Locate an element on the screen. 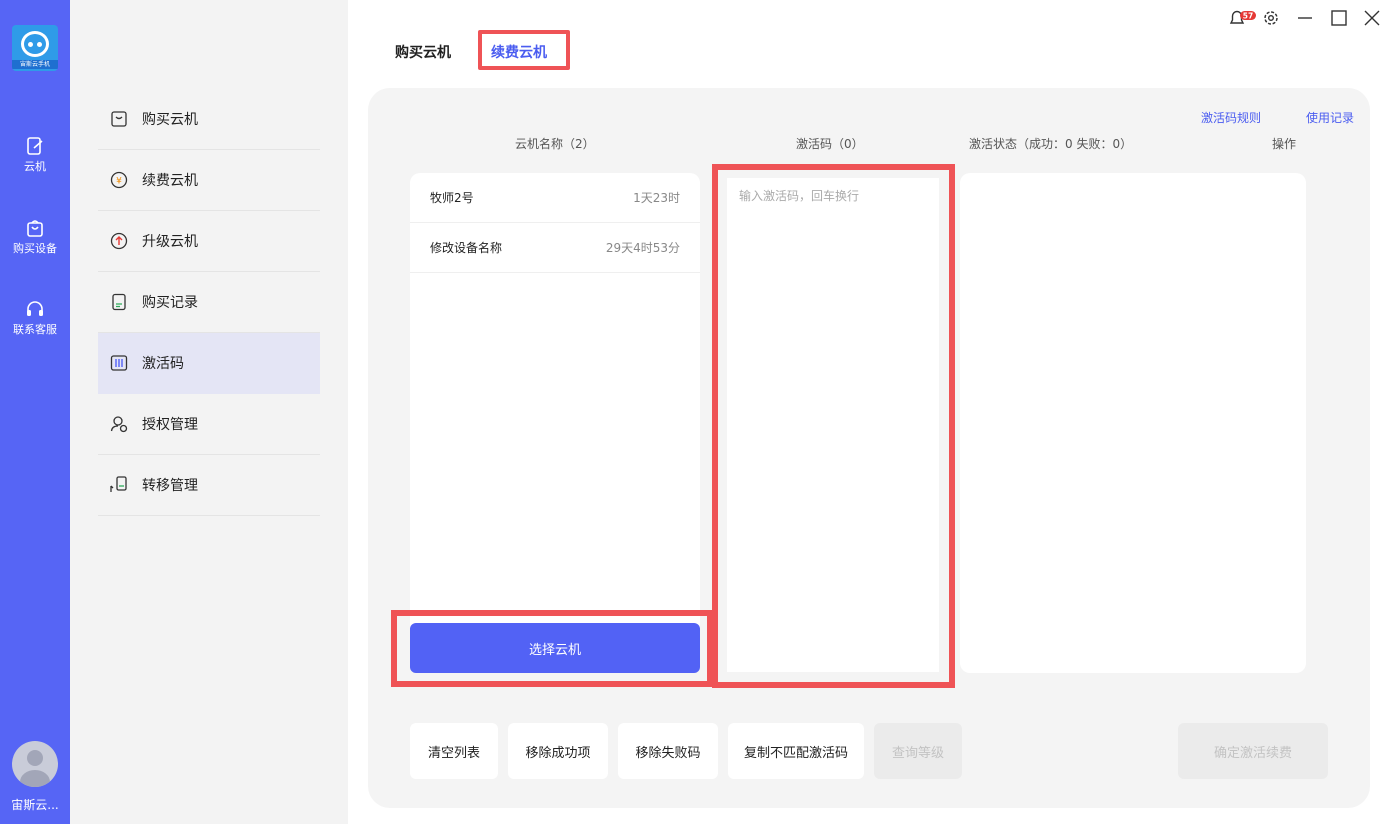 This screenshot has height=824, width=1390. minimize-icon is located at coordinates (1306, 18).